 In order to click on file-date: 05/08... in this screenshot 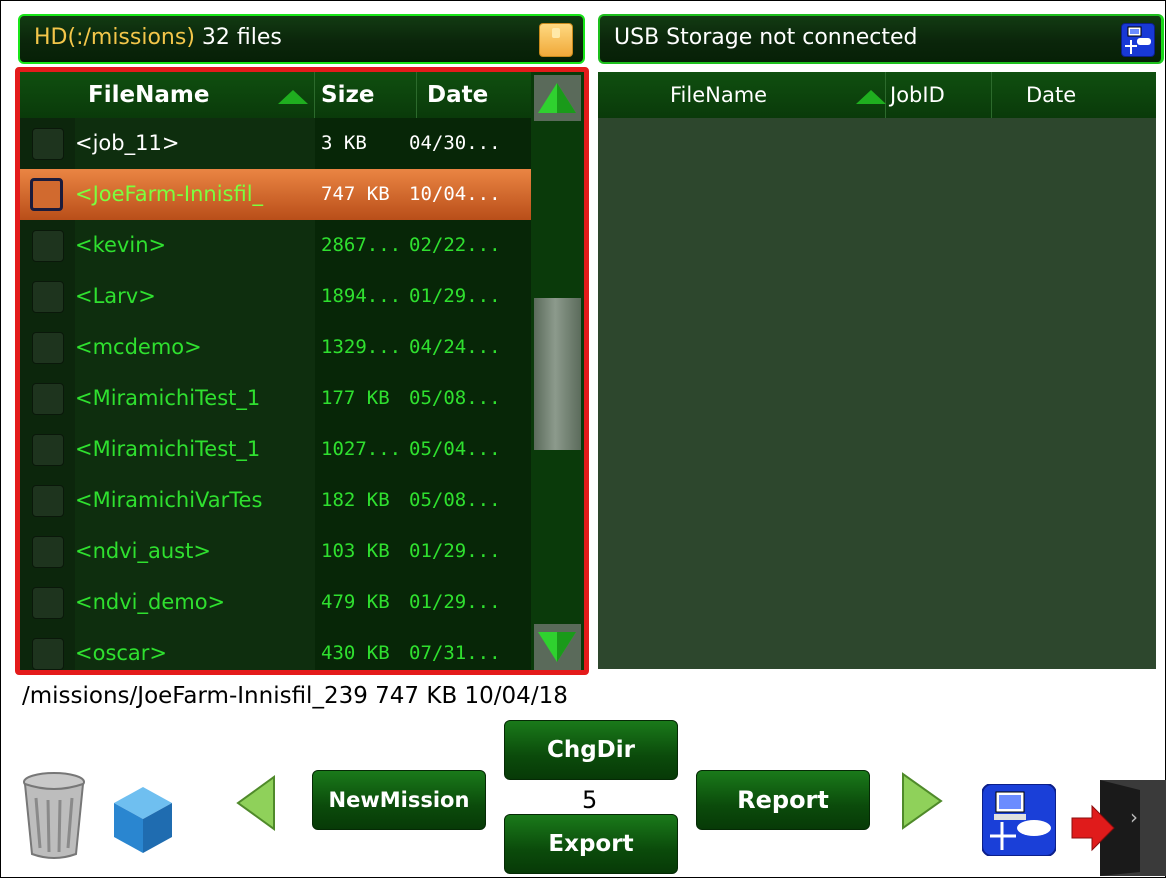, I will do `click(455, 500)`.